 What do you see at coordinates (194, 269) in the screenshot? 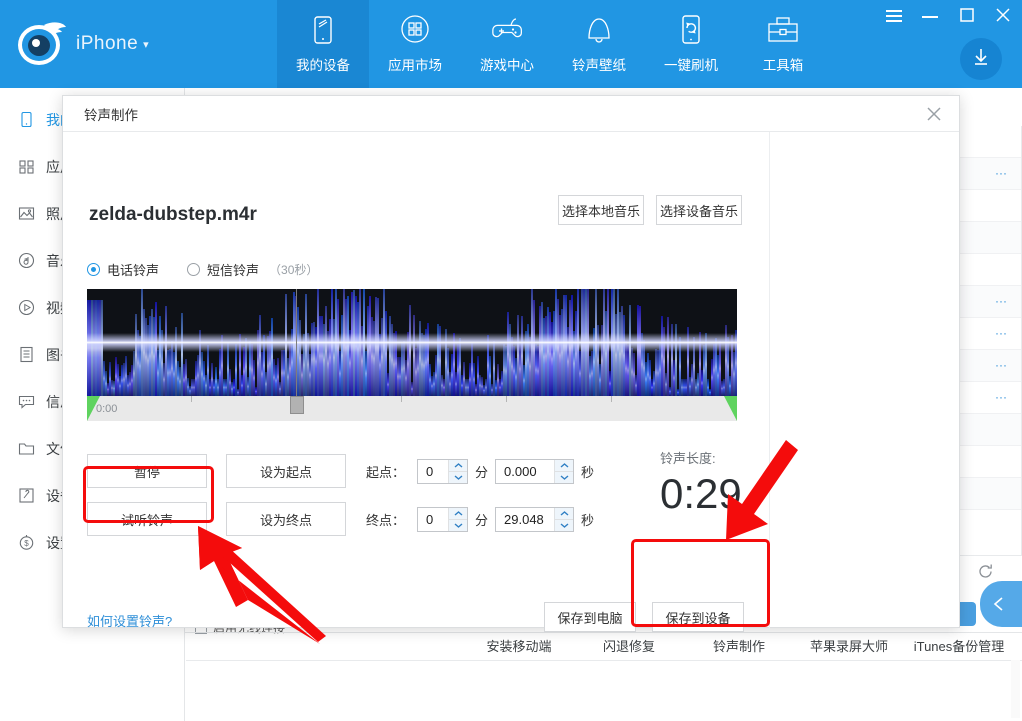
I see `radio-dot-icon` at bounding box center [194, 269].